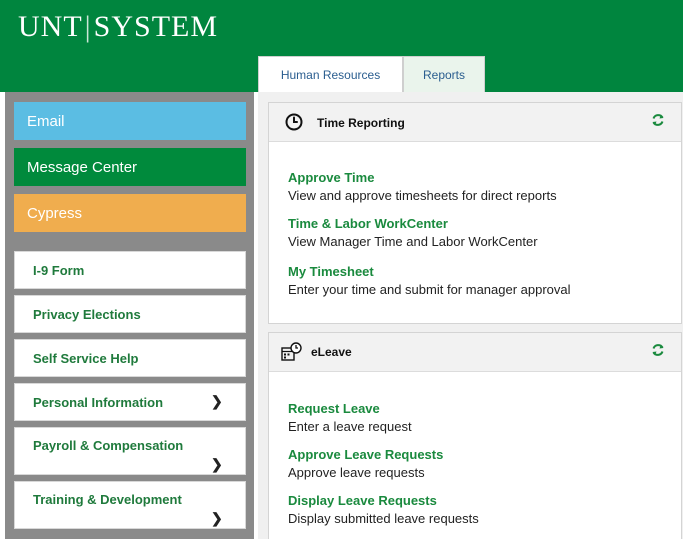 This screenshot has height=539, width=683. I want to click on logo-unt: UNT, so click(50, 26).